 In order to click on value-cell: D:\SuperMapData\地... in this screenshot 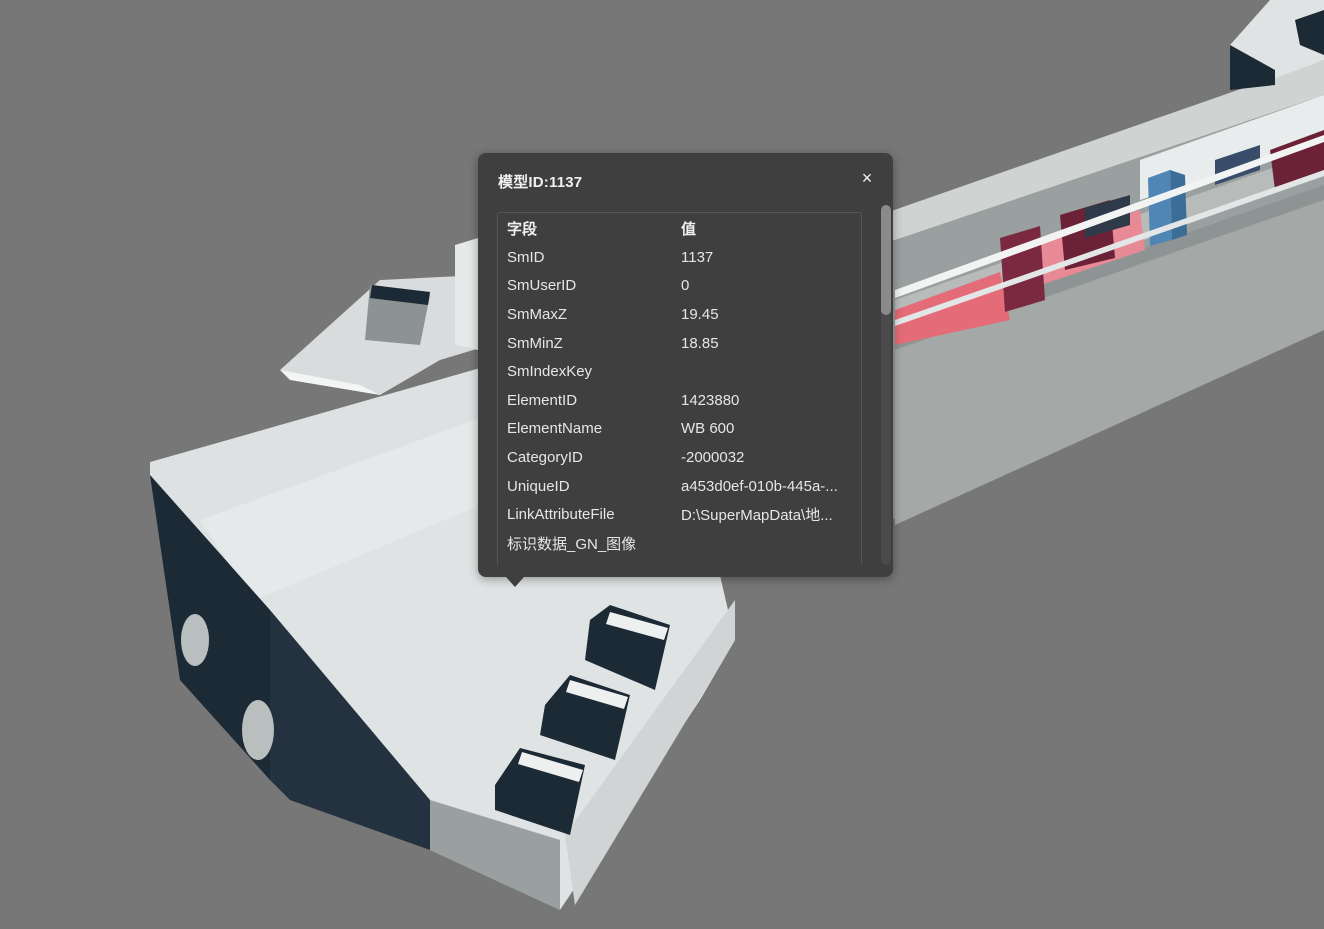, I will do `click(757, 516)`.